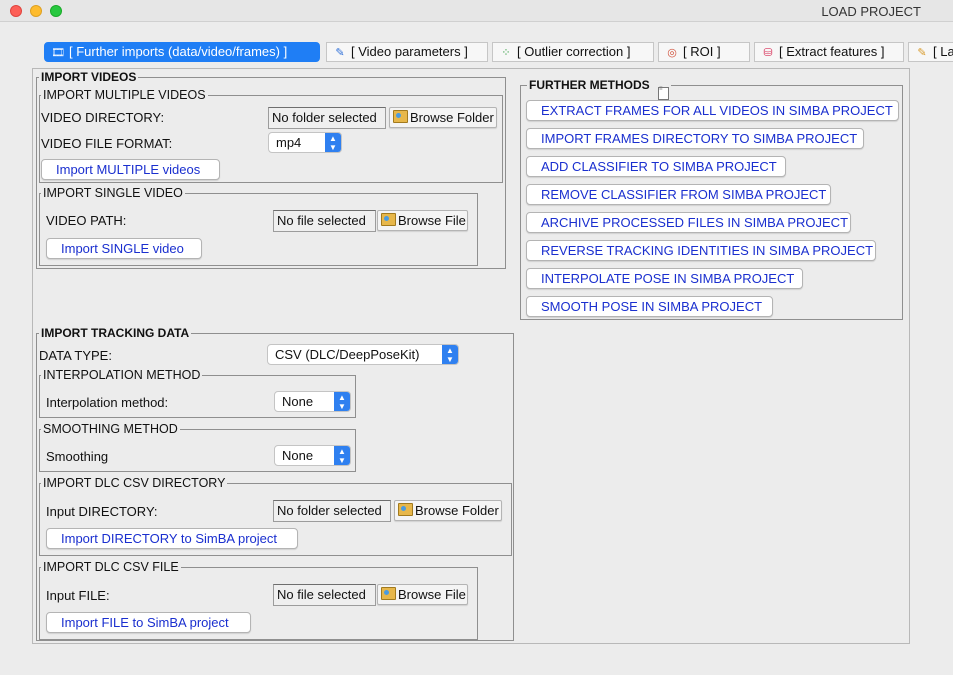 The height and width of the screenshot is (675, 953). I want to click on import-frames-directory-button: IMPORT FRAMES DIRECTORY TO SIMBA PROJECT, so click(695, 138).